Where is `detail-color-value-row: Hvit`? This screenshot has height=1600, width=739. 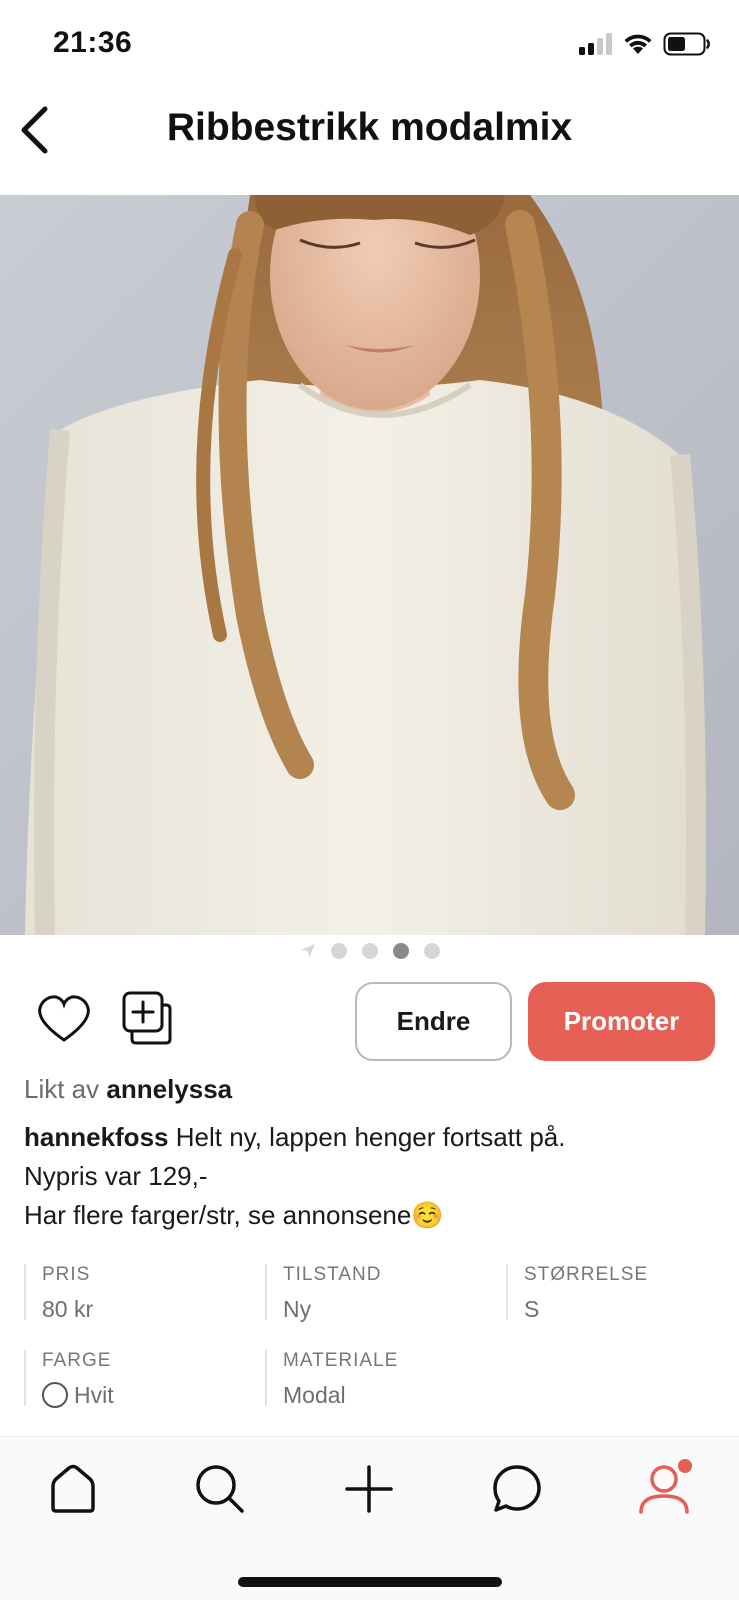 detail-color-value-row: Hvit is located at coordinates (148, 1395).